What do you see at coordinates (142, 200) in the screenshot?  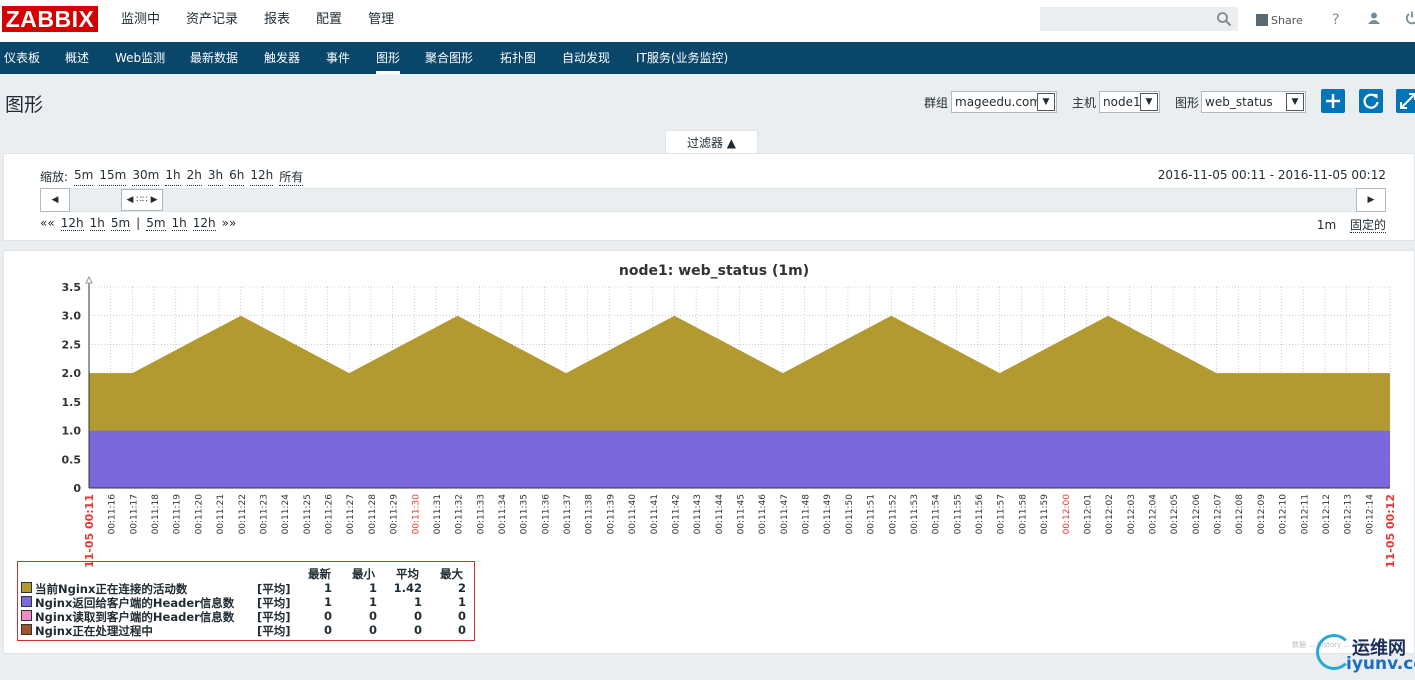 I see `scroll-thumb: ◀ ∷∷ ▶` at bounding box center [142, 200].